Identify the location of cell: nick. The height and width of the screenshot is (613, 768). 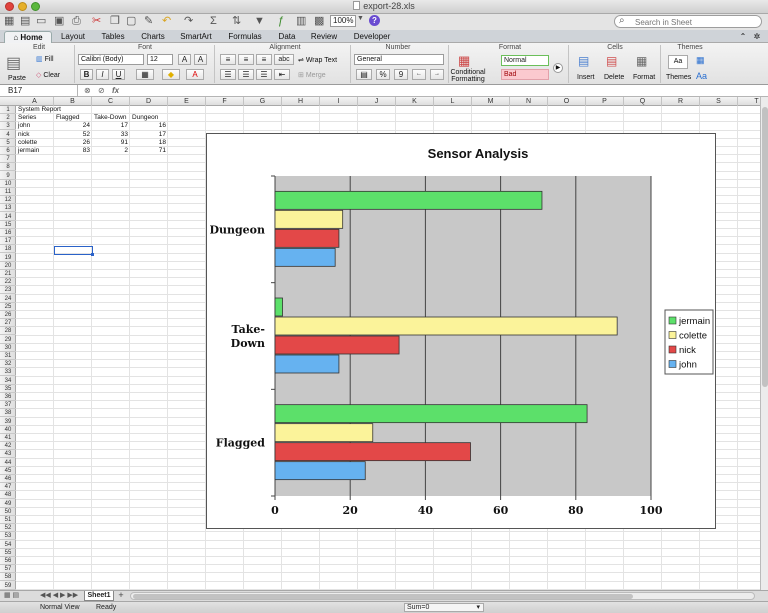
(35, 135).